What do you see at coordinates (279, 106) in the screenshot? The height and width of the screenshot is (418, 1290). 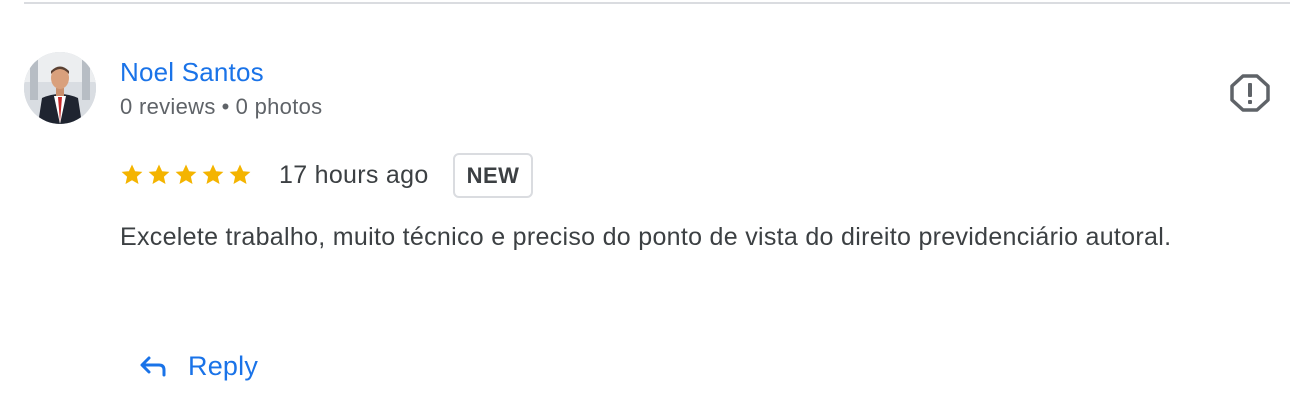 I see `author-photo-count: 0 photos` at bounding box center [279, 106].